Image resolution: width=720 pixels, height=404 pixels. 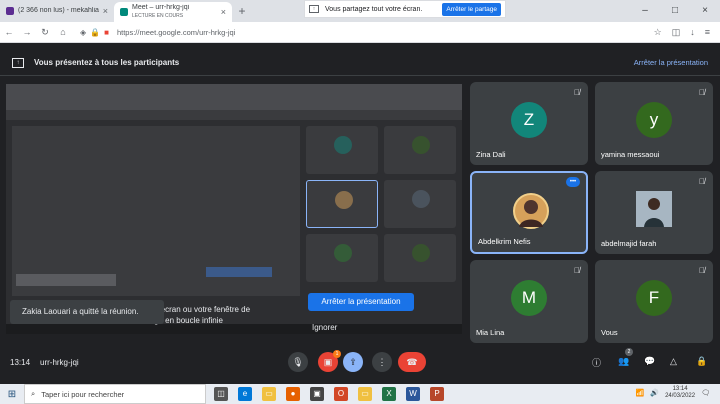 What do you see at coordinates (654, 301) in the screenshot?
I see `participant-tile: F 🎙̸ Vous` at bounding box center [654, 301].